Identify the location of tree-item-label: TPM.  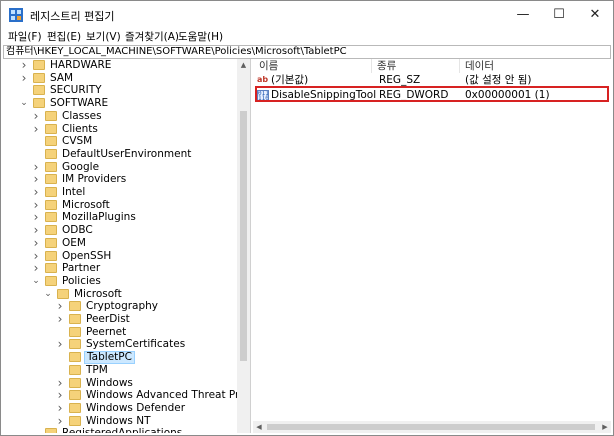
(97, 369).